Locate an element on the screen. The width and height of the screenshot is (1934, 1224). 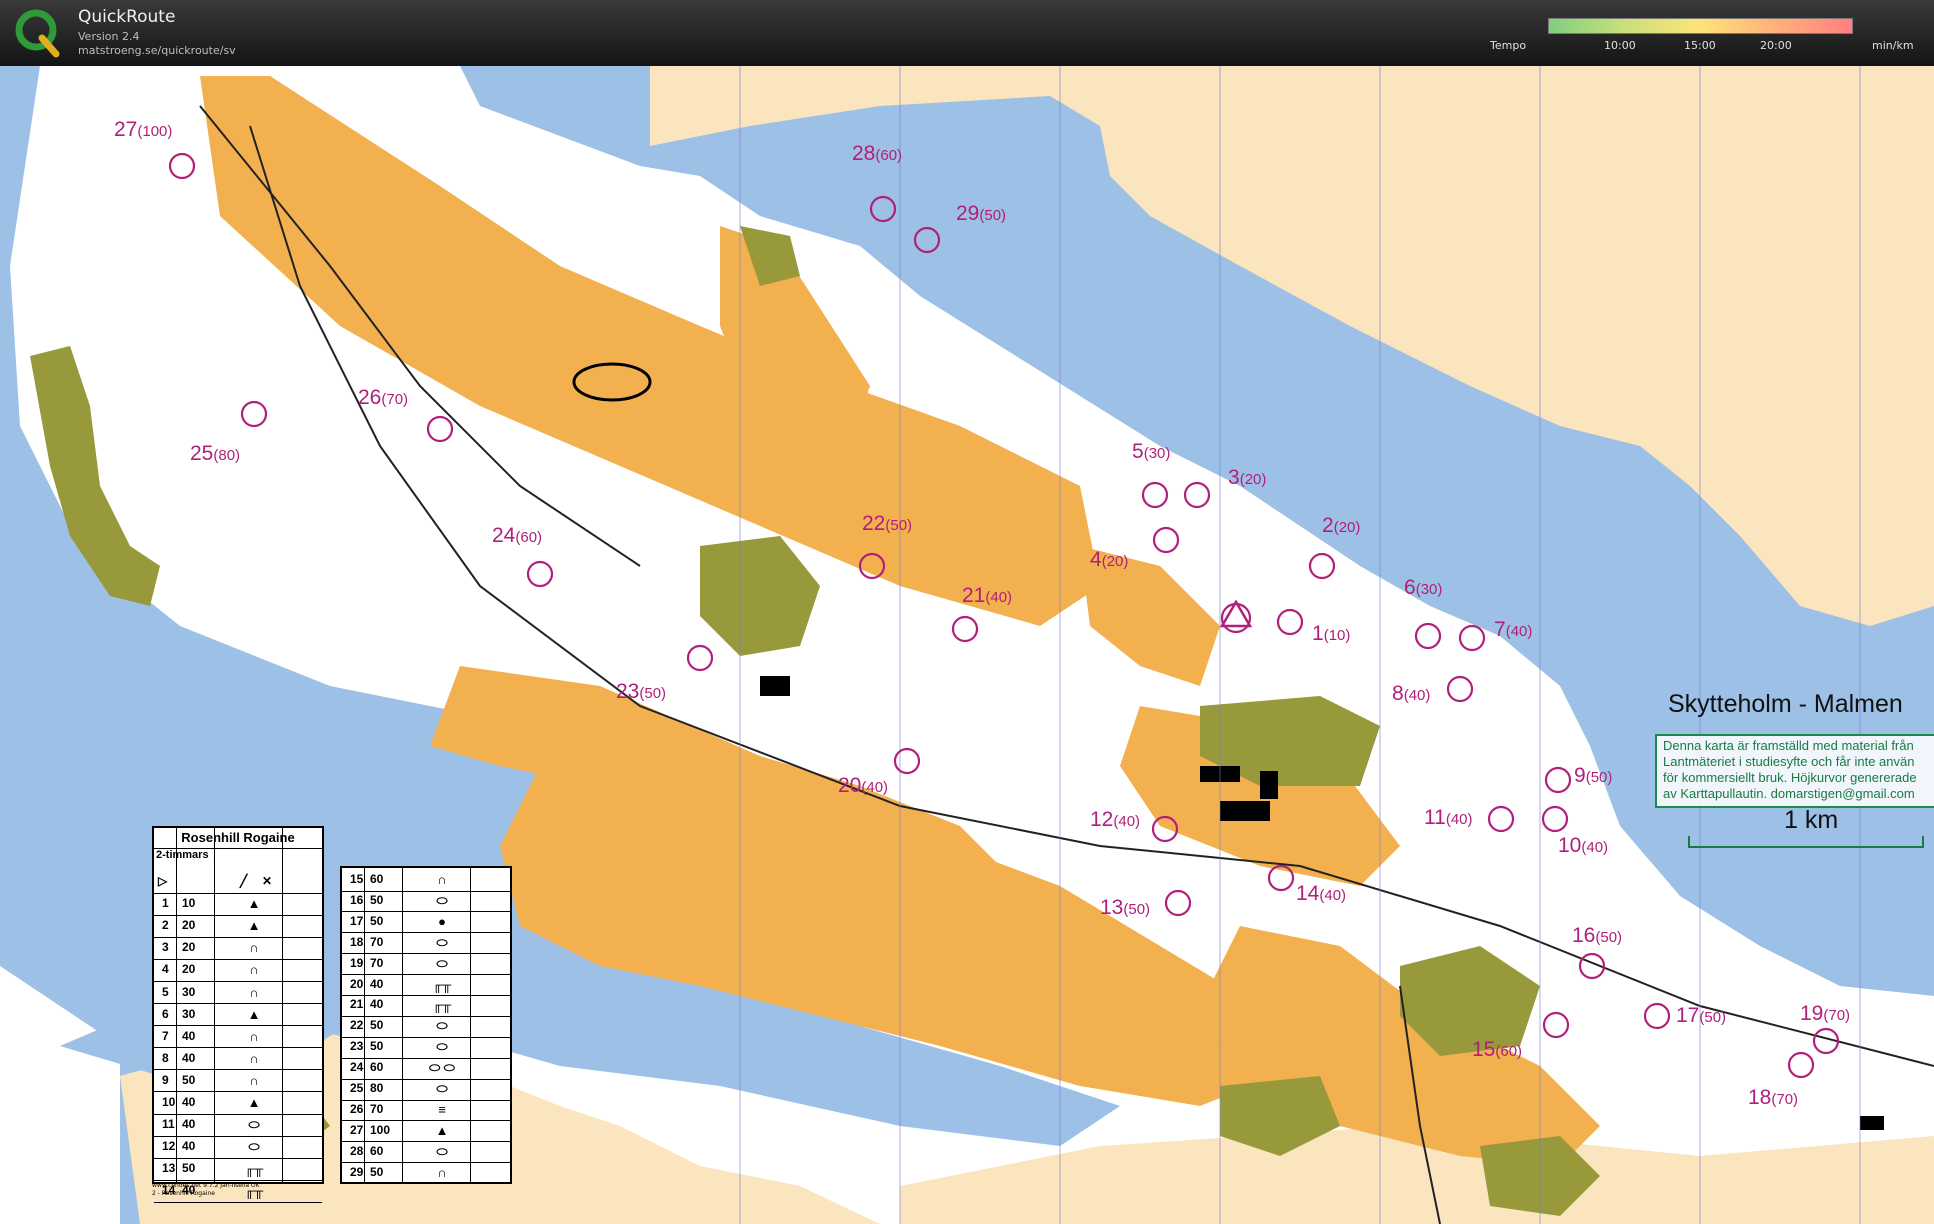
description-row: 9 50 ∩ is located at coordinates (238, 1081).